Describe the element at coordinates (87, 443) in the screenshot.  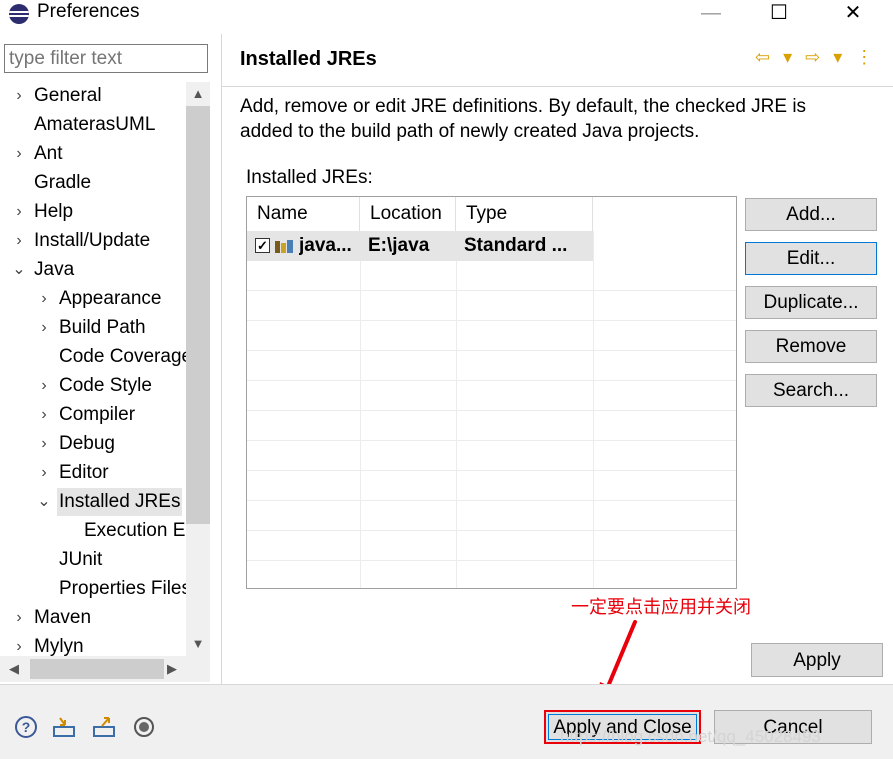
I see `tree-item-label: Debug` at that location.